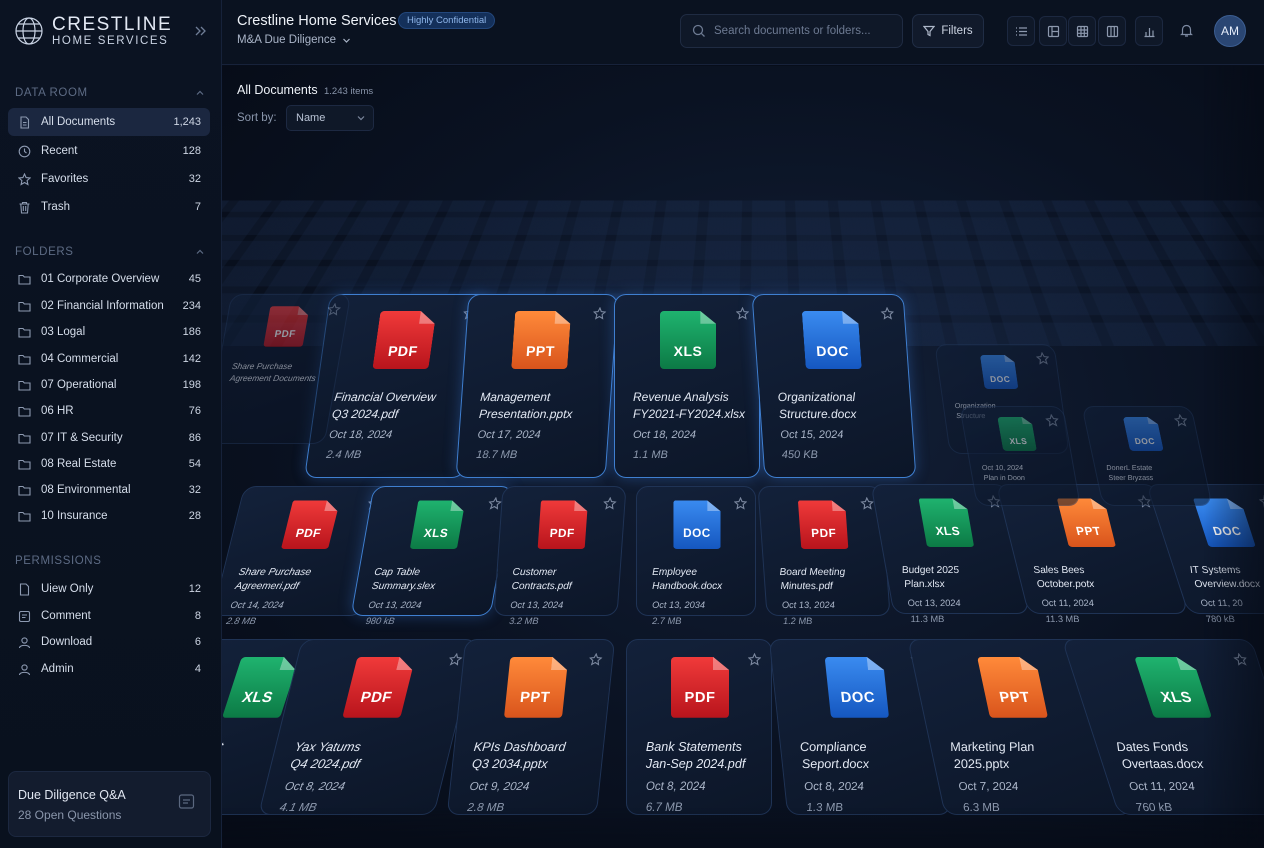 The image size is (1264, 848). I want to click on brand-logo: CRESTLINE HOME SERVICES, so click(93, 31).